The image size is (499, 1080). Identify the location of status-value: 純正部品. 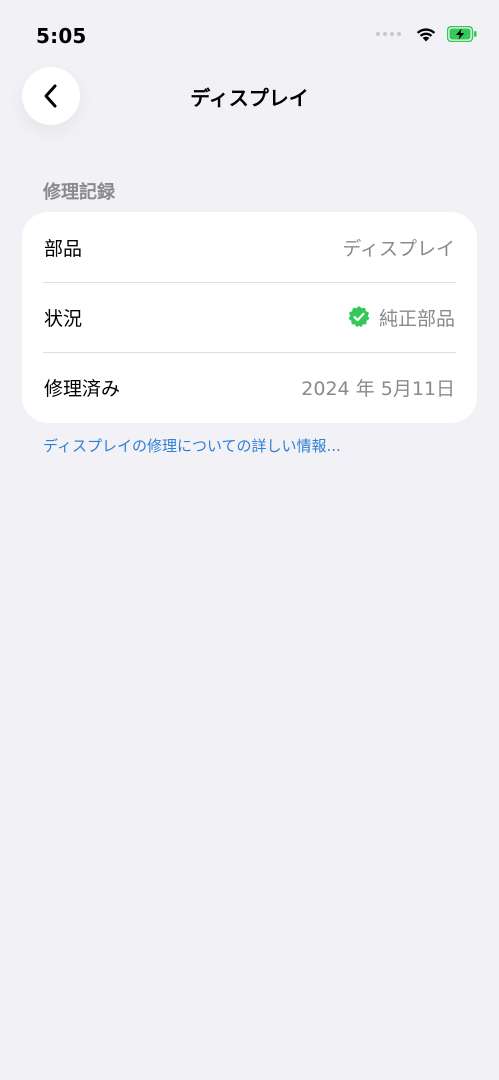
(416, 318).